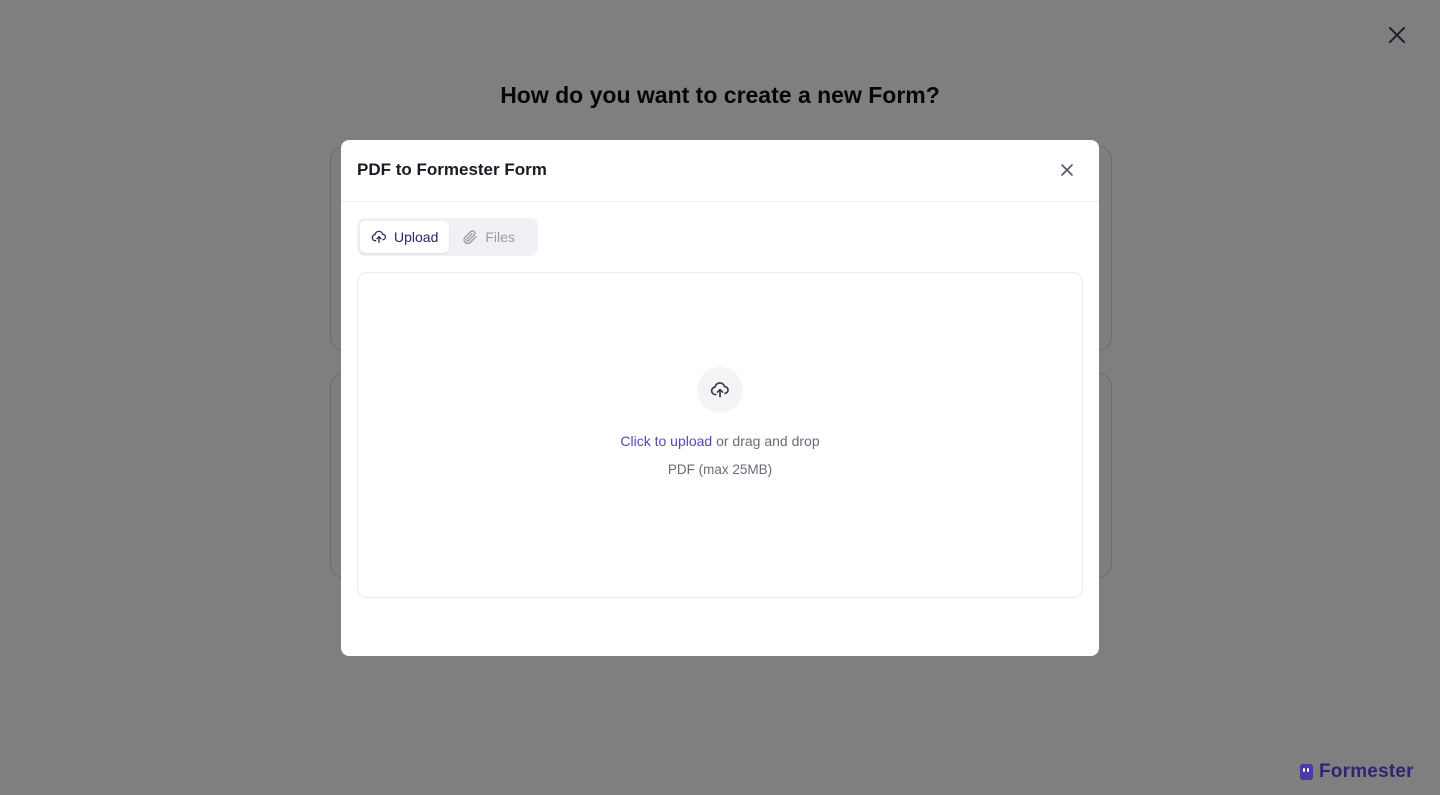 The height and width of the screenshot is (795, 1440). I want to click on file-type-hint: PDF (max 25MB), so click(720, 469).